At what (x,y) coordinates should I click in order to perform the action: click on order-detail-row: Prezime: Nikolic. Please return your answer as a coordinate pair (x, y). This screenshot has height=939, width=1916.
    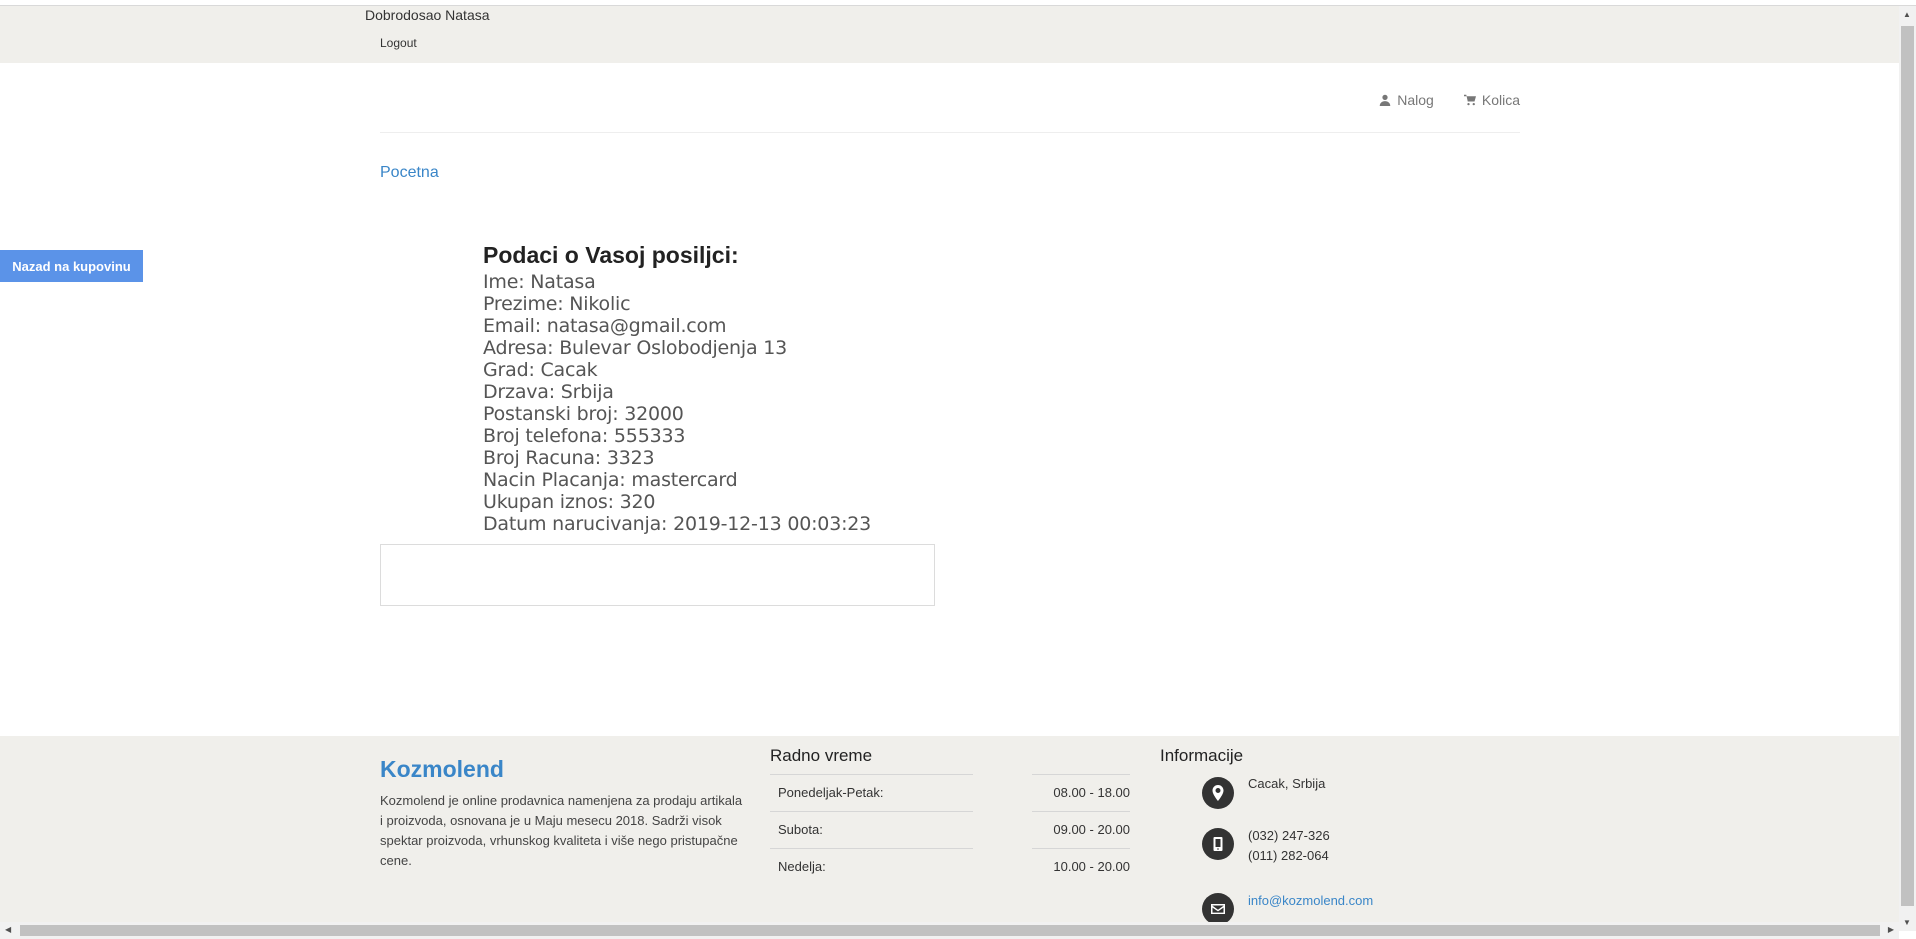
    Looking at the image, I should click on (557, 304).